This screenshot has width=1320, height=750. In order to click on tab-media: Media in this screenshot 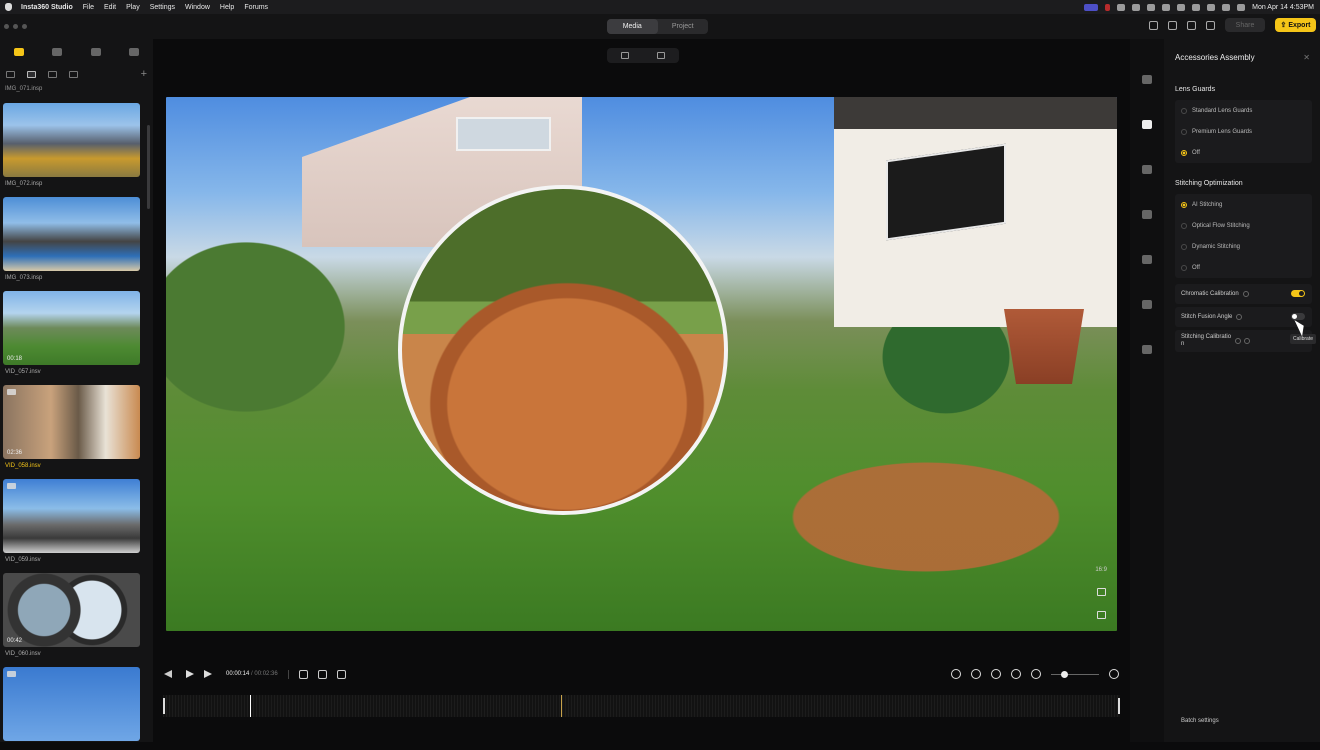, I will do `click(632, 26)`.